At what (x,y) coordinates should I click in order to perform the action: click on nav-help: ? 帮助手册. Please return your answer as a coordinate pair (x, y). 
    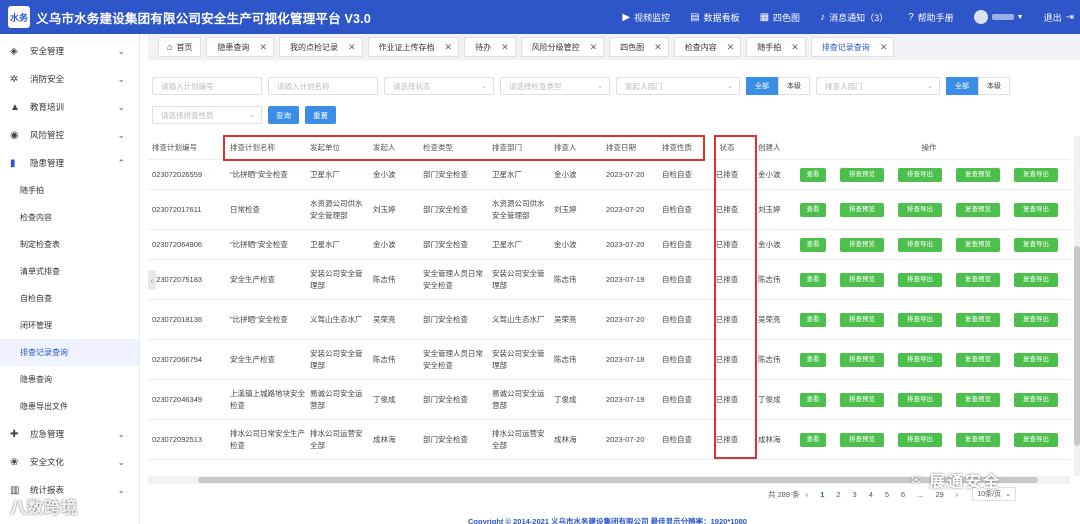
    Looking at the image, I should click on (931, 17).